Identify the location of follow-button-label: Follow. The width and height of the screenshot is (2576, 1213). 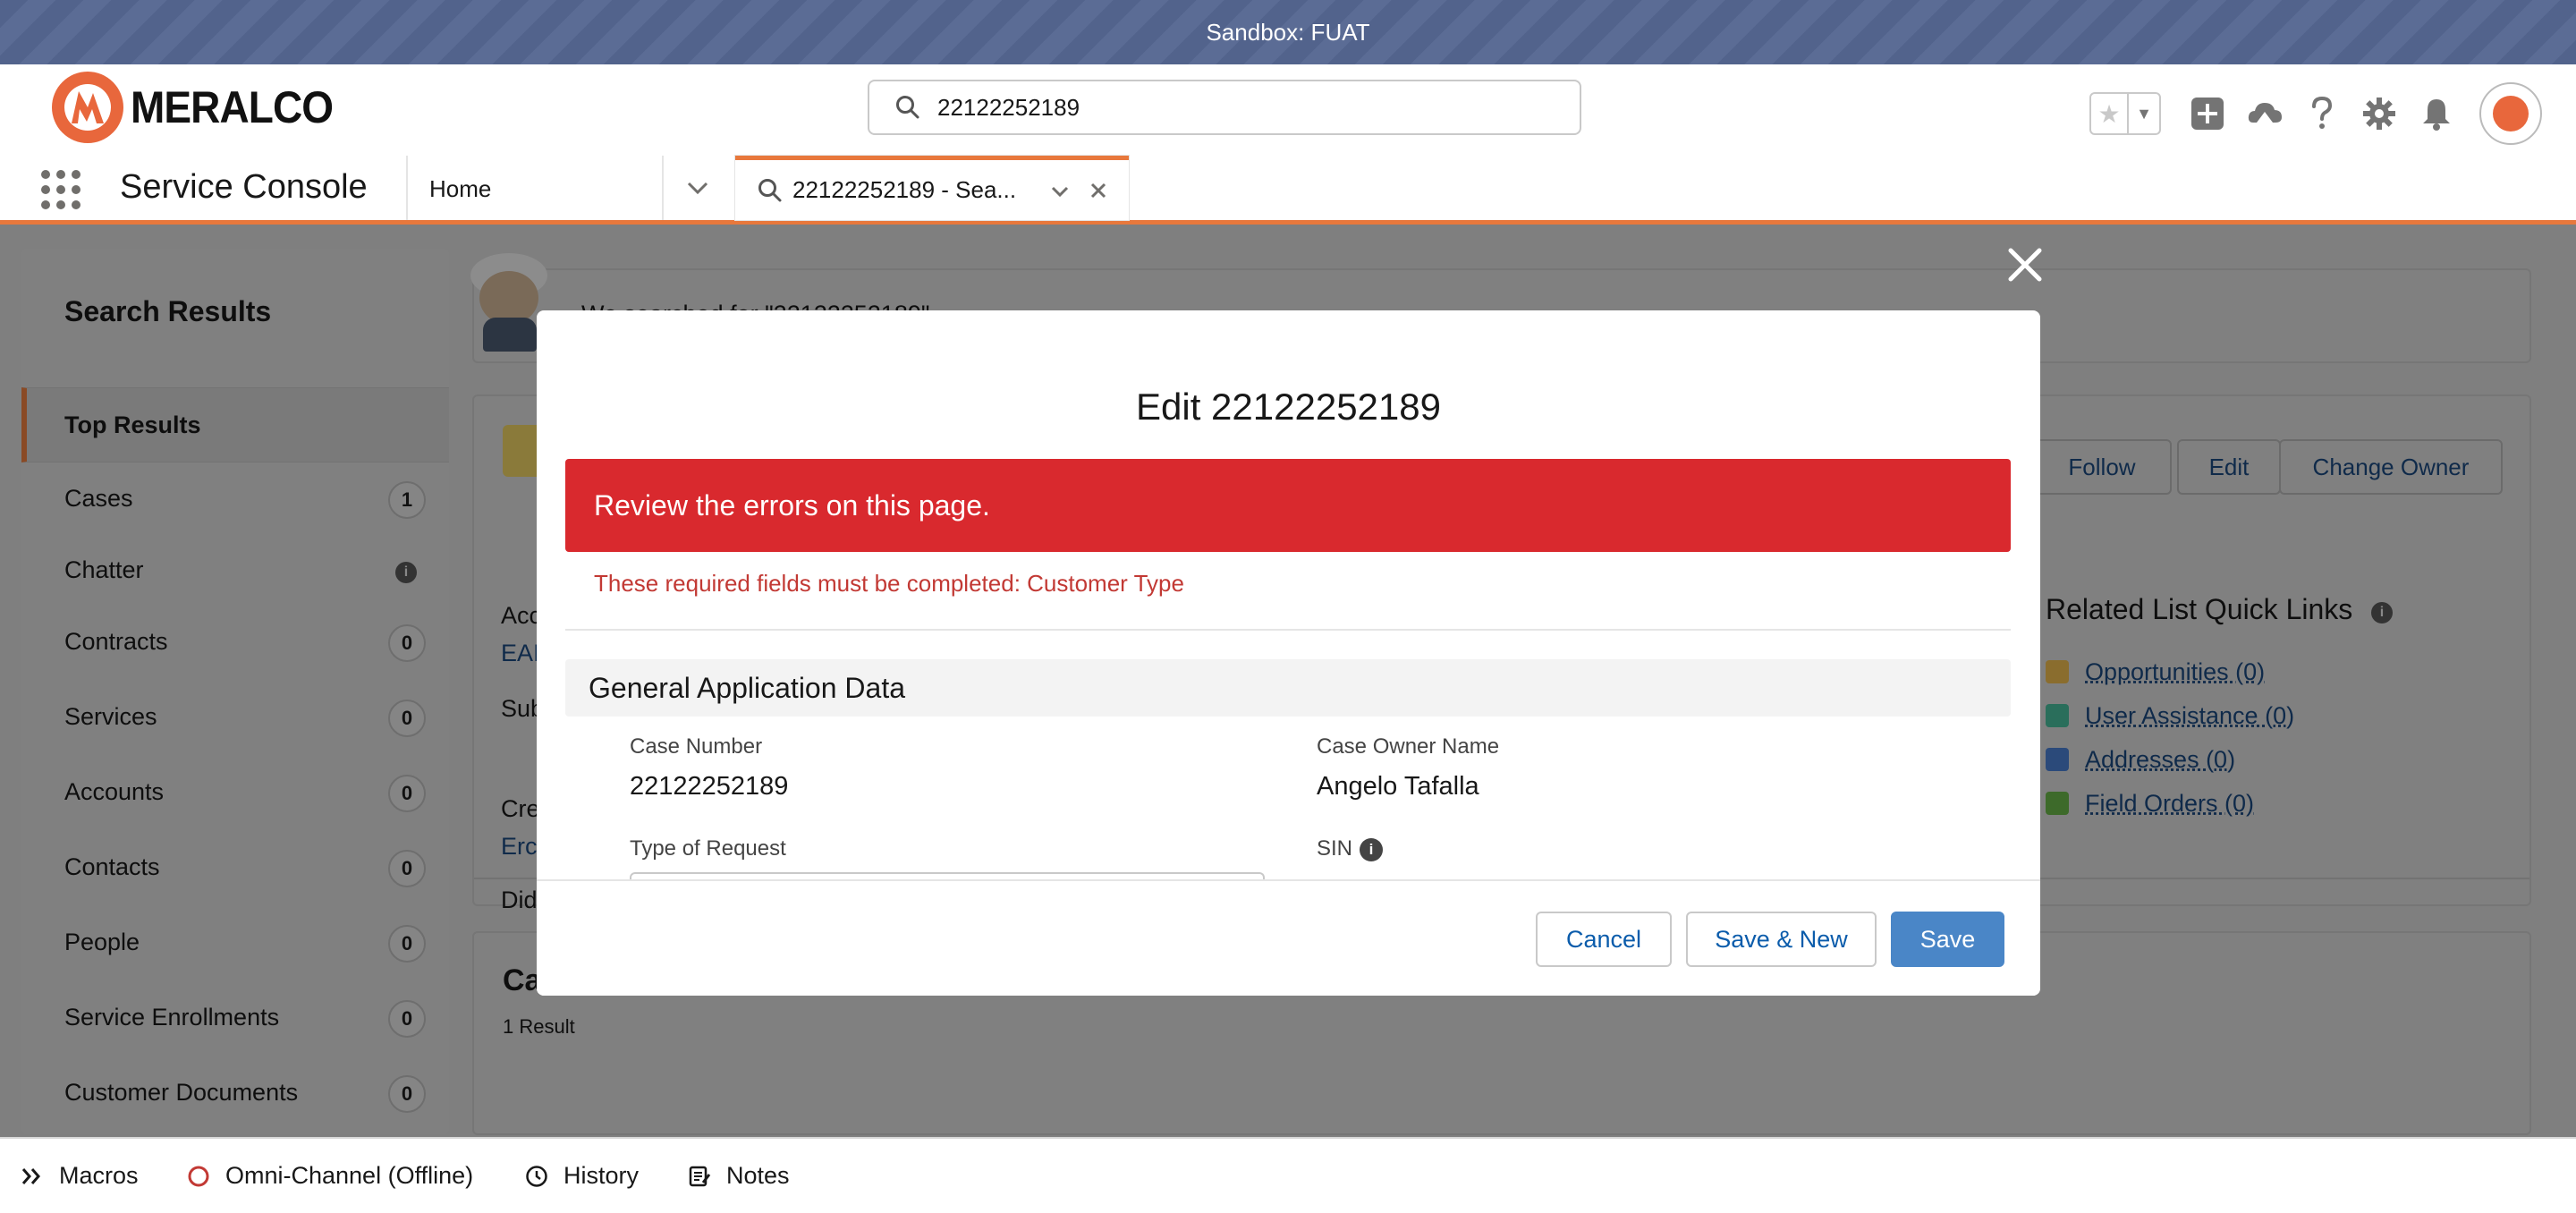
(2102, 466).